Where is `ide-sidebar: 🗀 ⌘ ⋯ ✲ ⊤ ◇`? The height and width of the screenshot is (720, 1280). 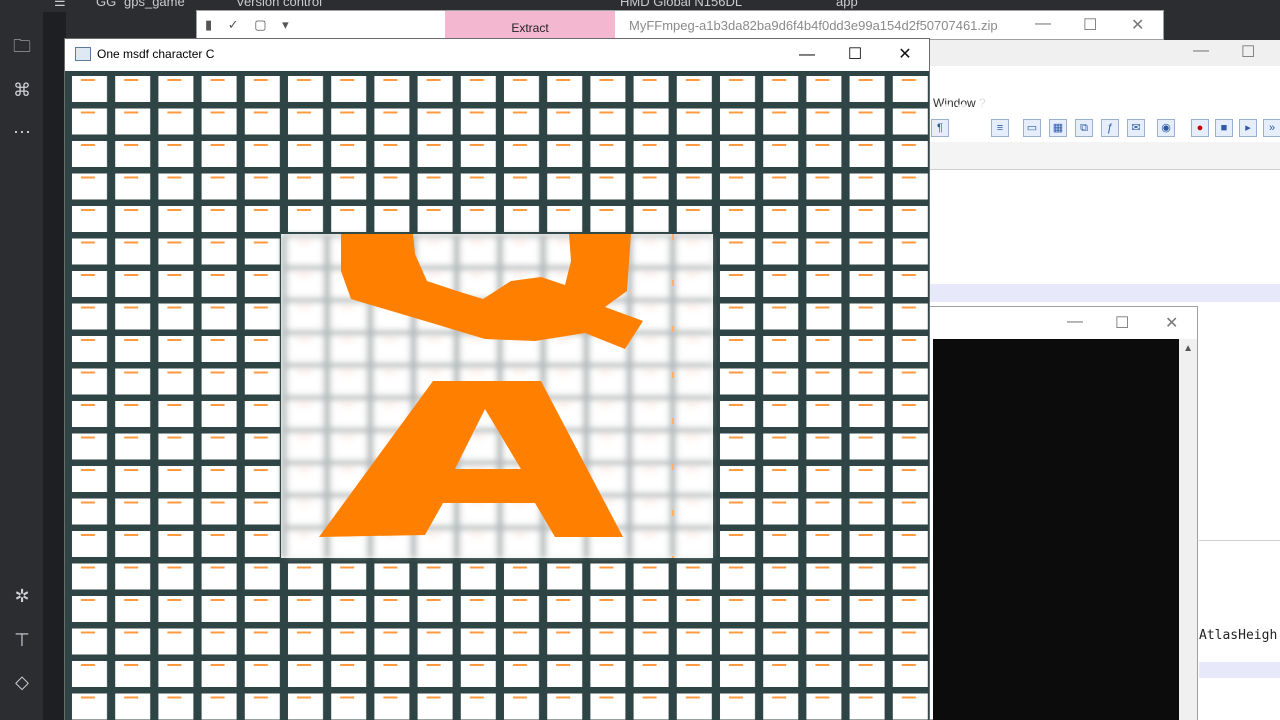
ide-sidebar: 🗀 ⌘ ⋯ ✲ ⊤ ◇ is located at coordinates (22, 366).